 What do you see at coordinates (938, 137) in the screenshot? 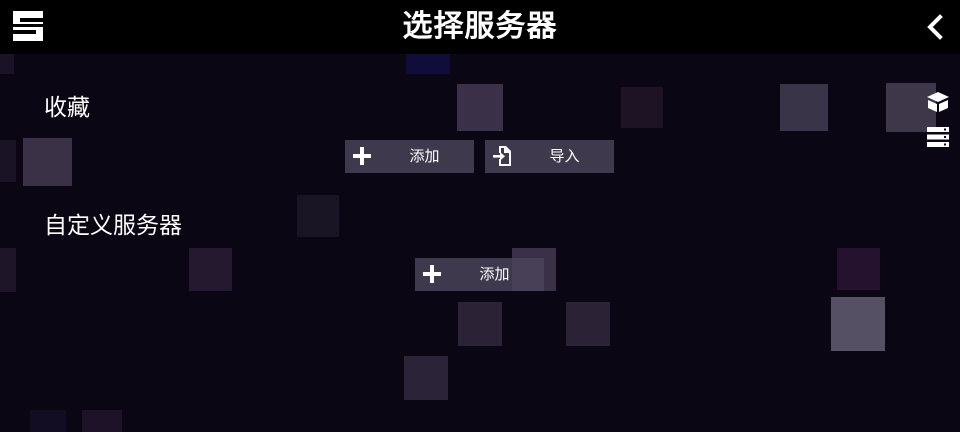
I see `server-list-icon` at bounding box center [938, 137].